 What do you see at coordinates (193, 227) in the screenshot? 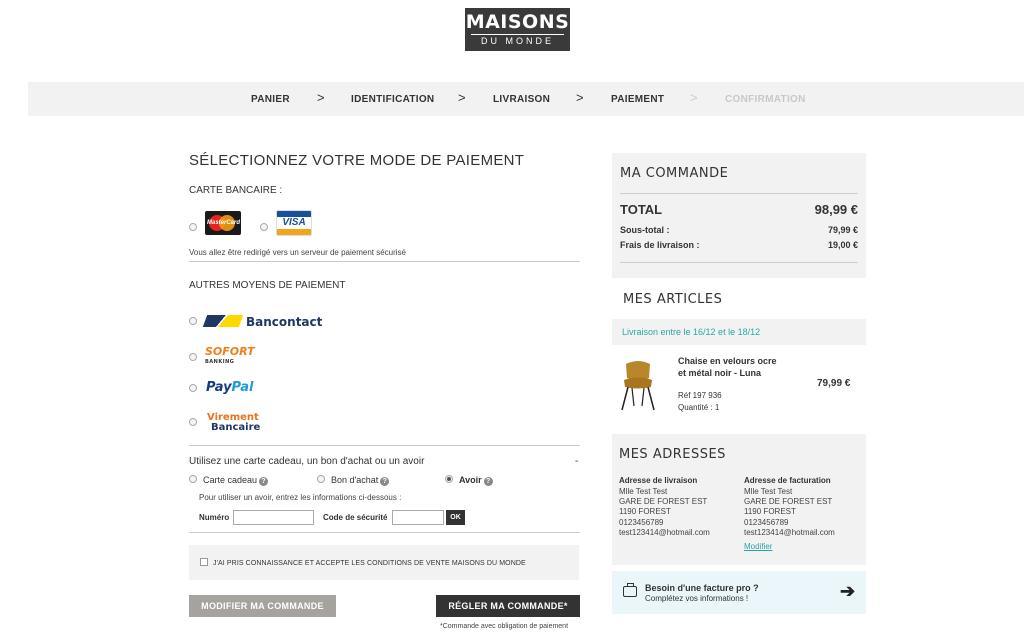
I see `radio-mastercard` at bounding box center [193, 227].